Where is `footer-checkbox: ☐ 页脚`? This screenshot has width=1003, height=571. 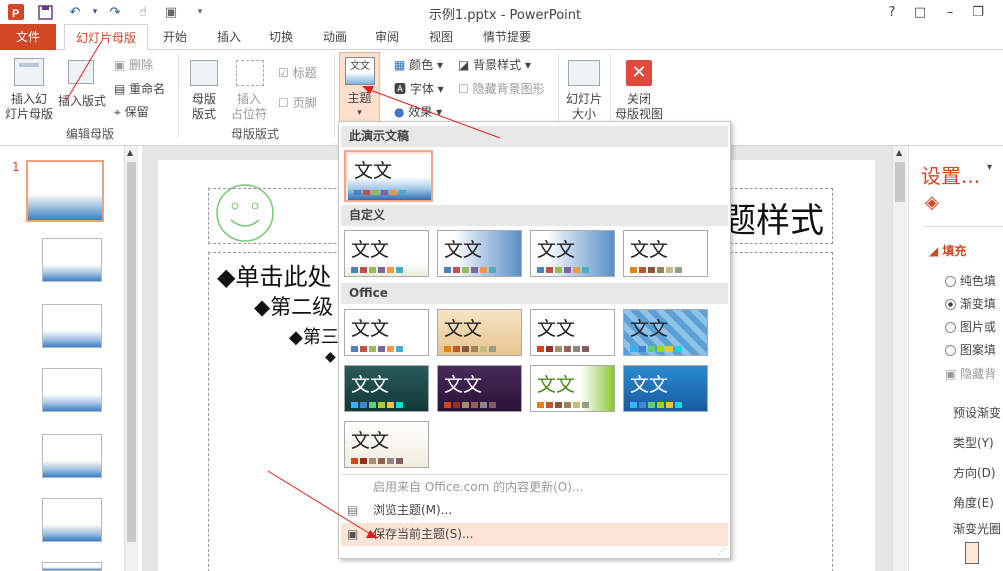
footer-checkbox: ☐ 页脚 is located at coordinates (308, 102).